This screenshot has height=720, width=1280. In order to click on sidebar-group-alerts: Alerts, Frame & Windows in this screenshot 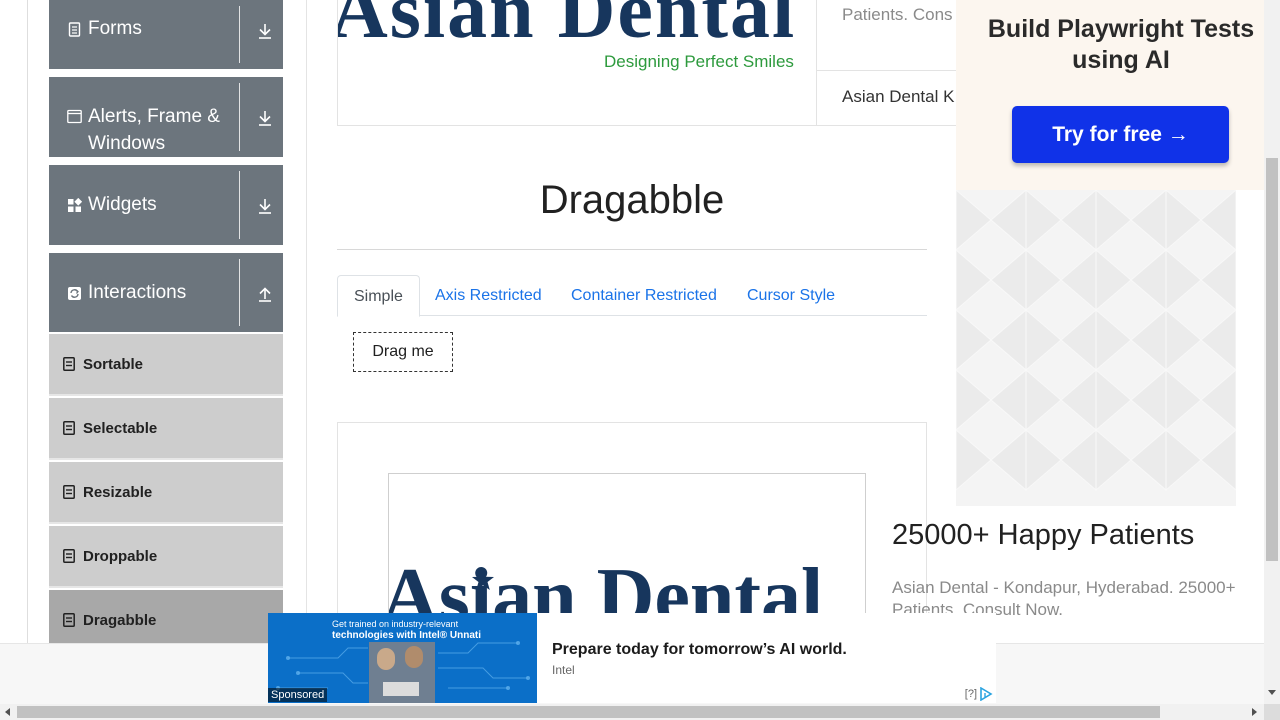, I will do `click(166, 117)`.